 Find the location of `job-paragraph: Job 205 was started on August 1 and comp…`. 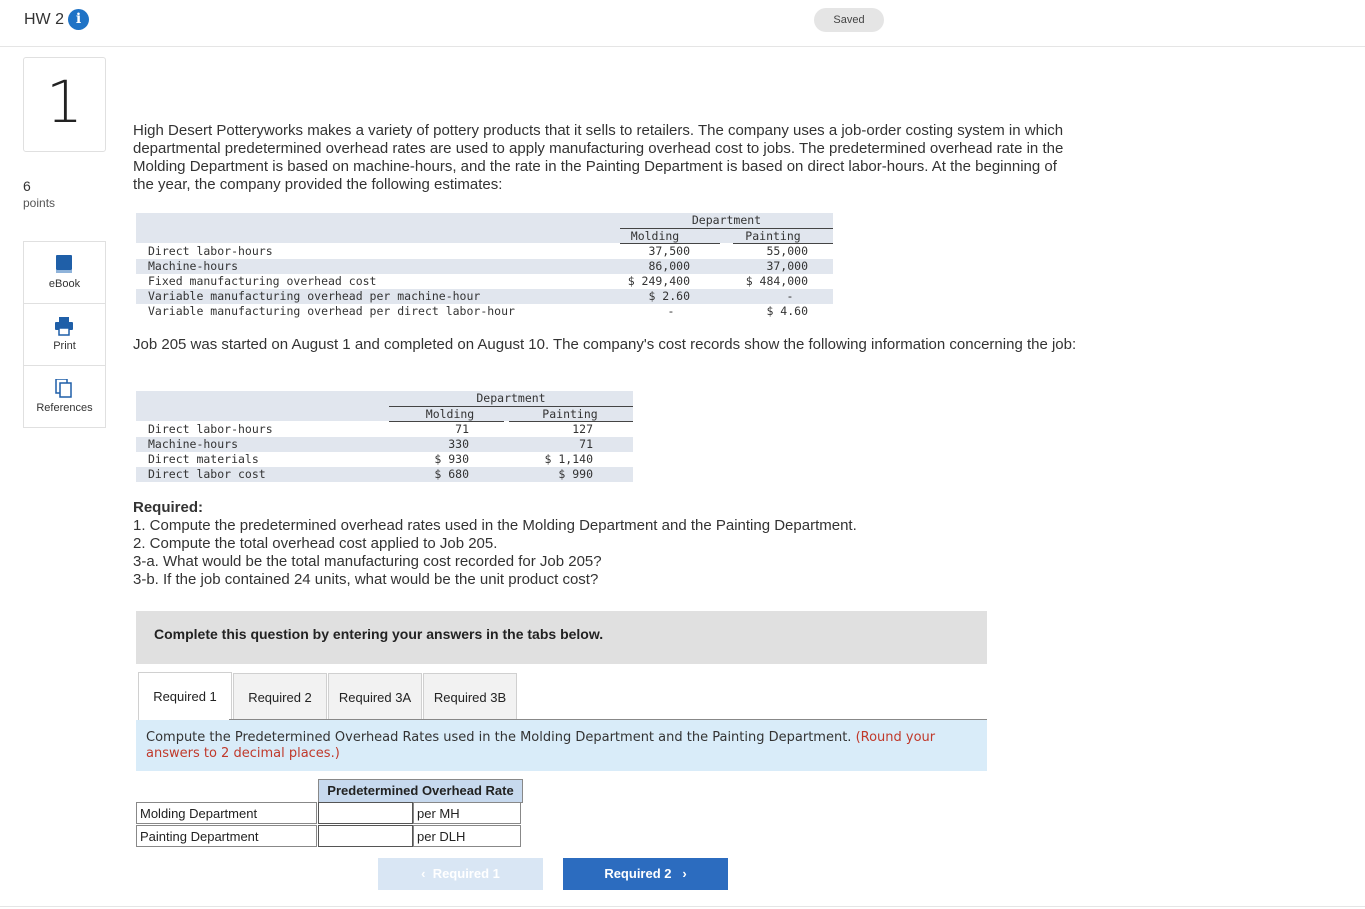

job-paragraph: Job 205 was started on August 1 and comp… is located at coordinates (605, 344).